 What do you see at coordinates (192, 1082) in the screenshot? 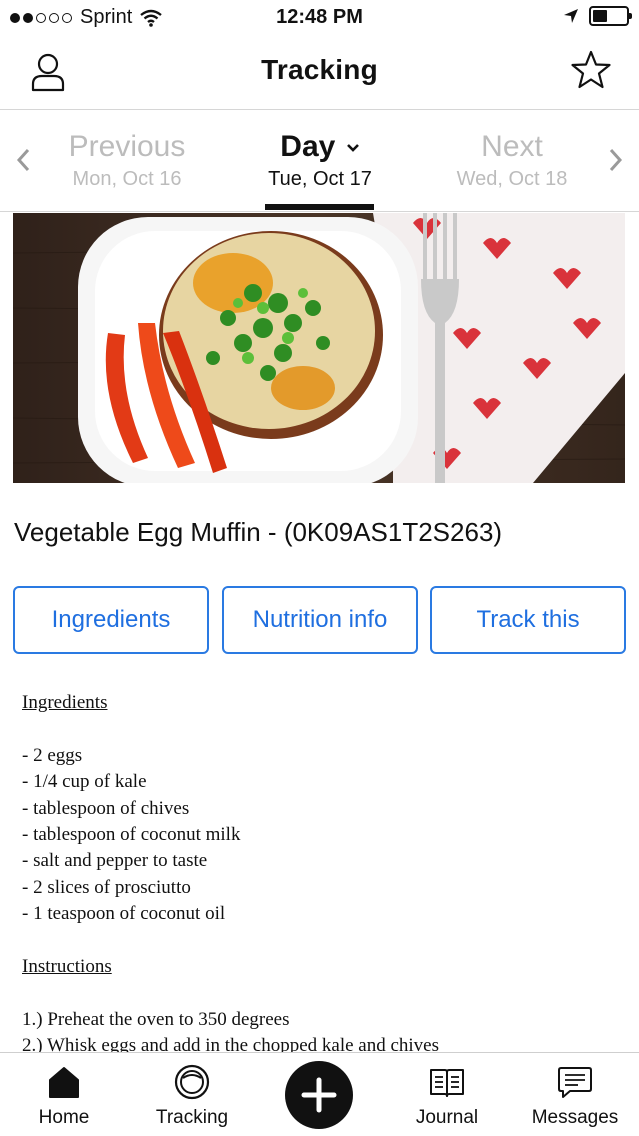
I see `tracking-icon` at bounding box center [192, 1082].